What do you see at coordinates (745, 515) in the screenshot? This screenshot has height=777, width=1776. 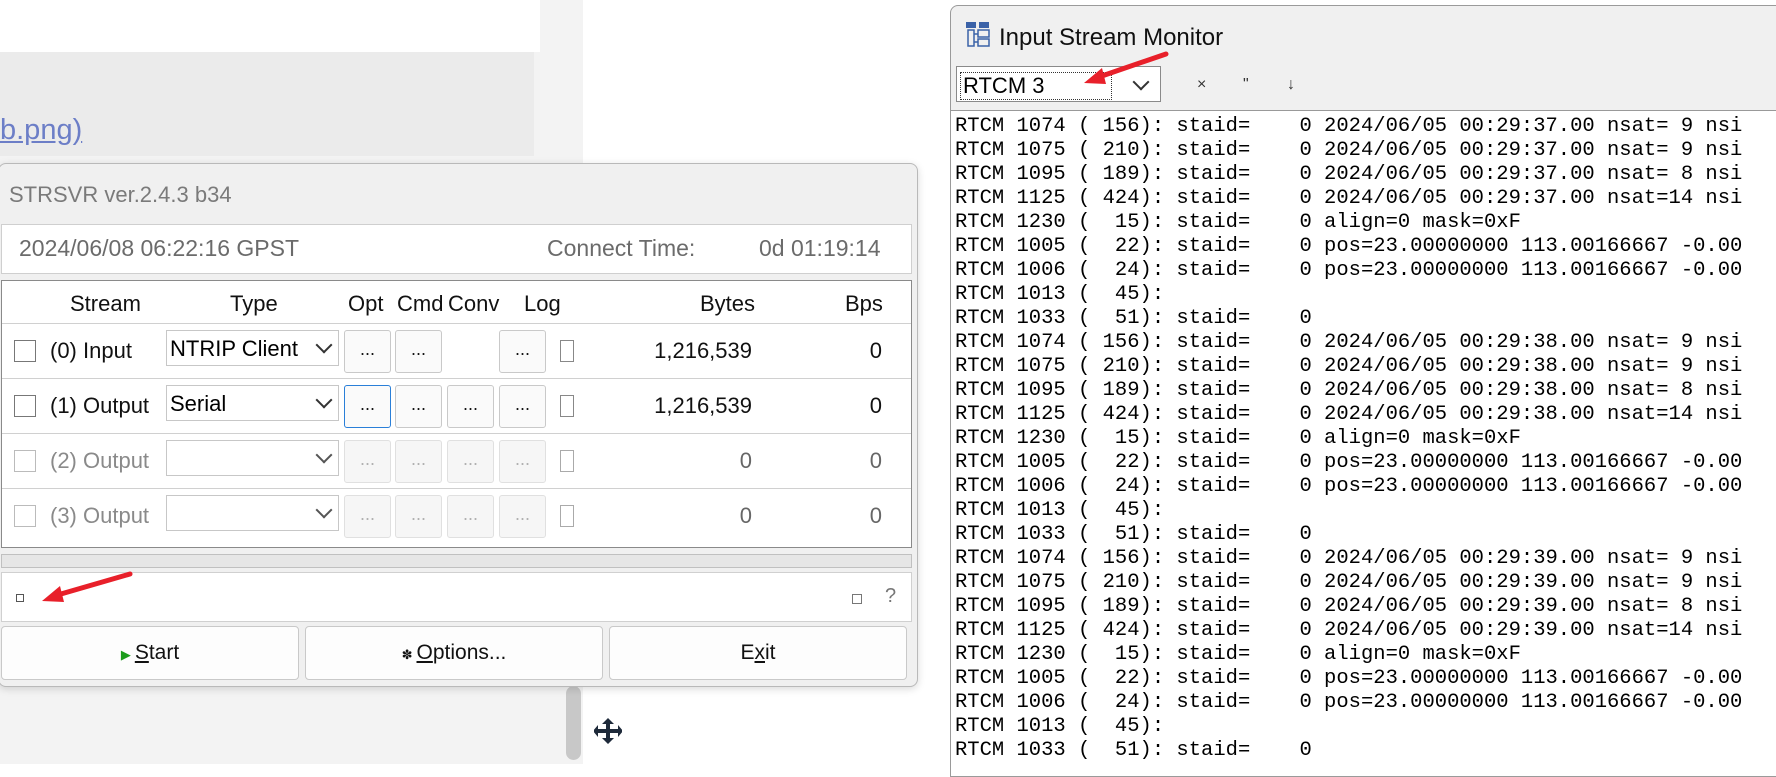 I see `bytes-value-3: 0` at bounding box center [745, 515].